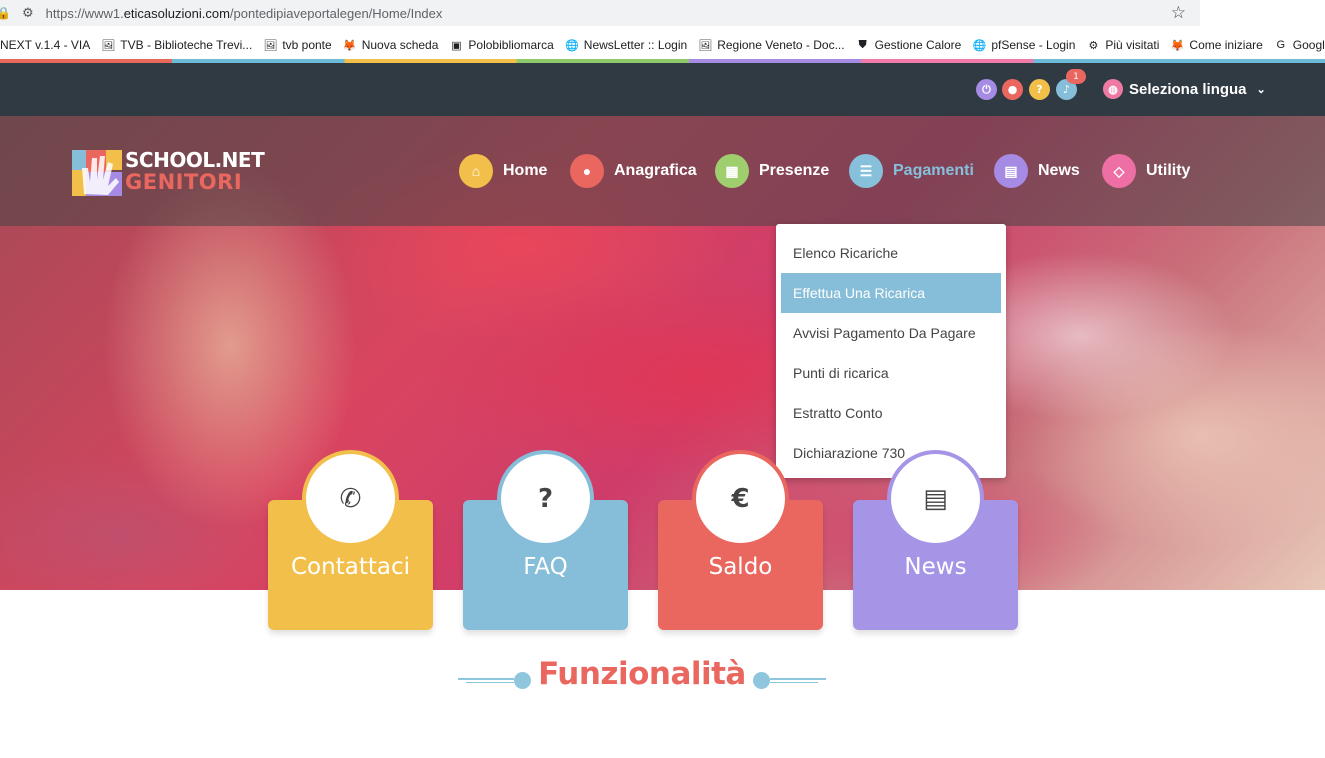  I want to click on dropdown-item: Punti di ricarica, so click(891, 373).